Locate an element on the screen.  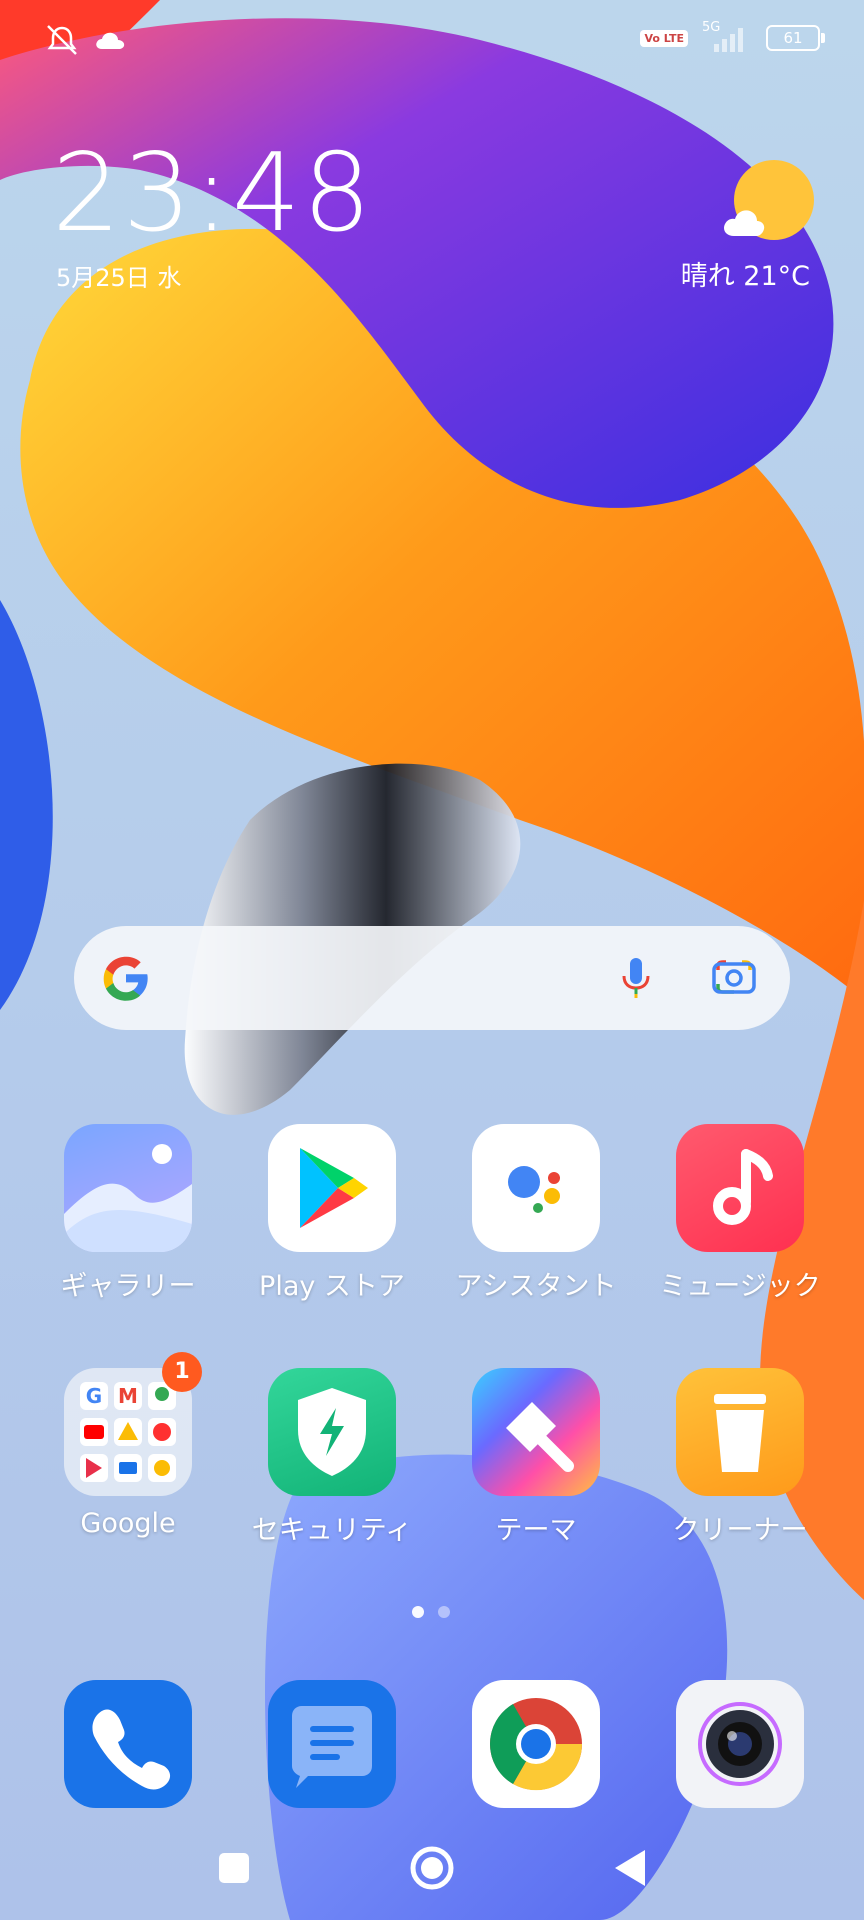
app-label: Play ストア is located at coordinates (332, 1286).